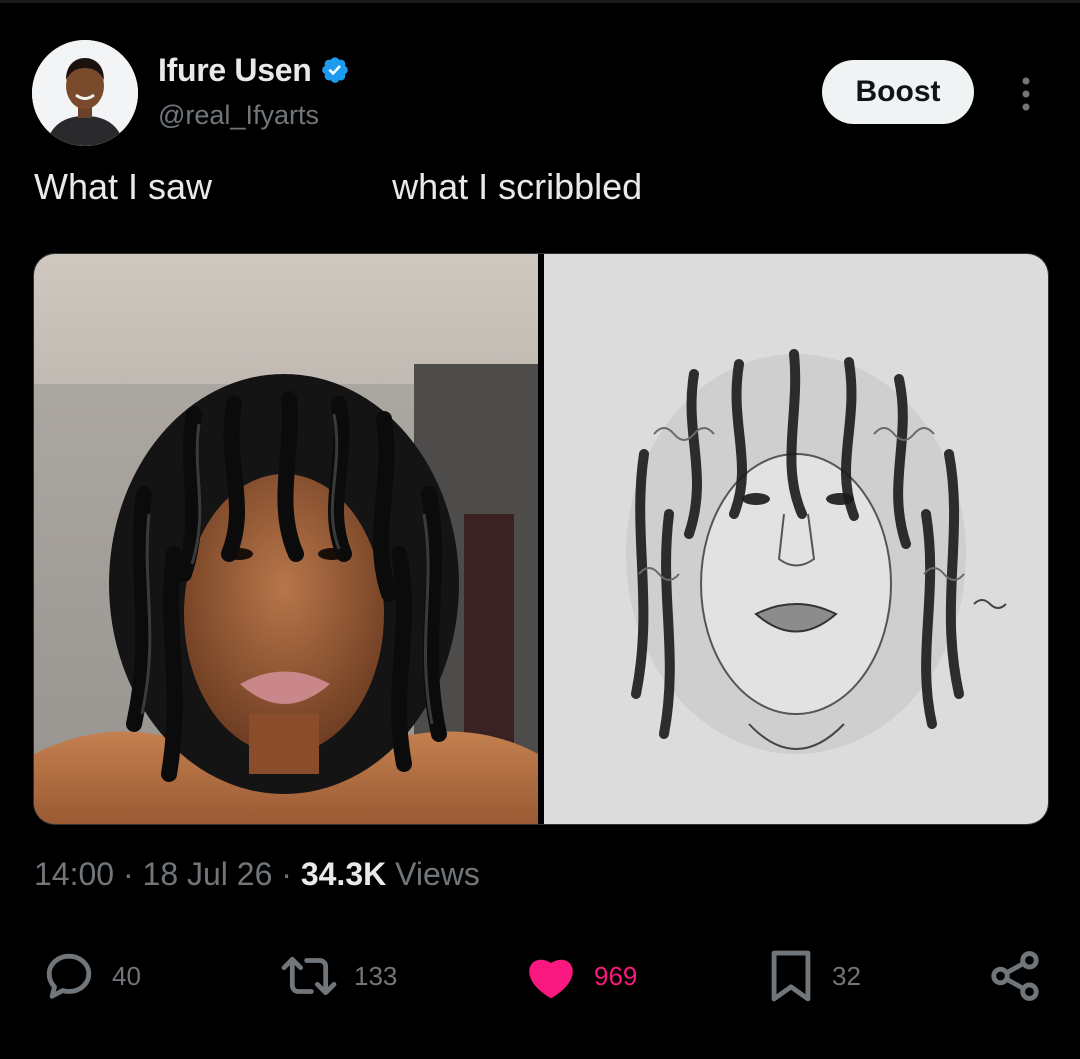 The height and width of the screenshot is (1059, 1080). I want to click on bookmark-count: 32, so click(846, 975).